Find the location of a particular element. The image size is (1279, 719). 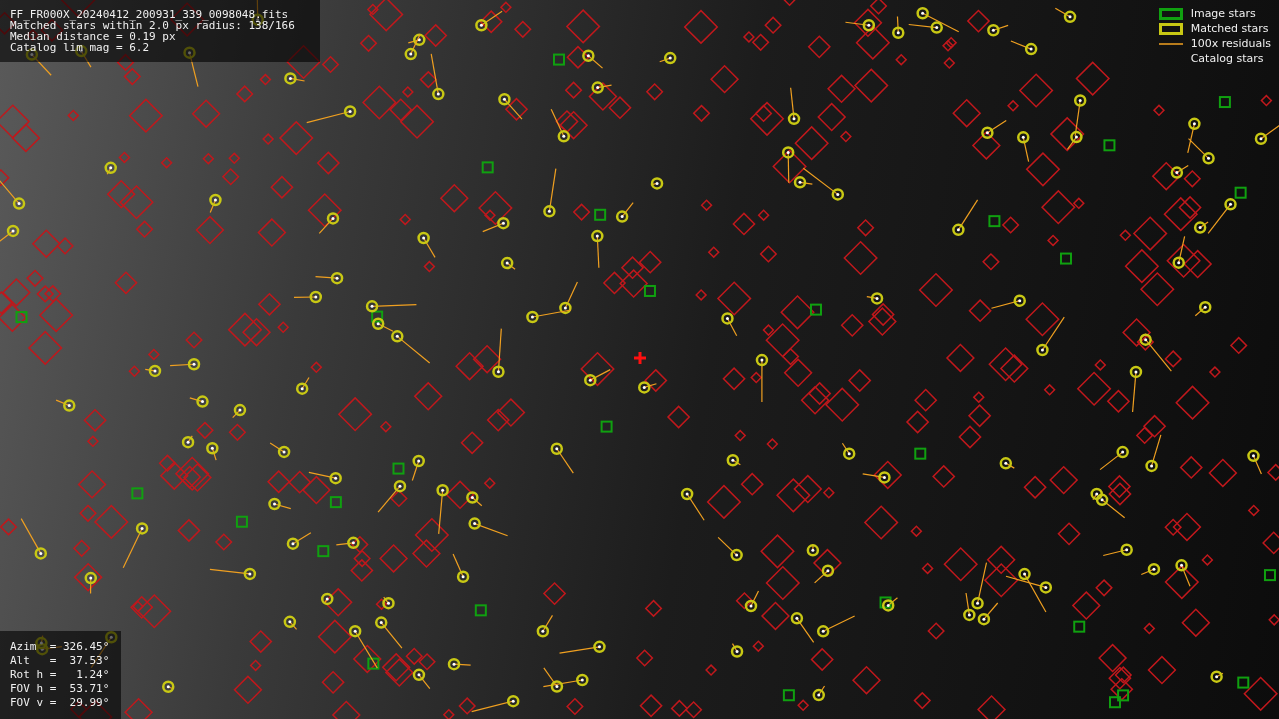

matched-star-marker-icon is located at coordinates (1170, 28).